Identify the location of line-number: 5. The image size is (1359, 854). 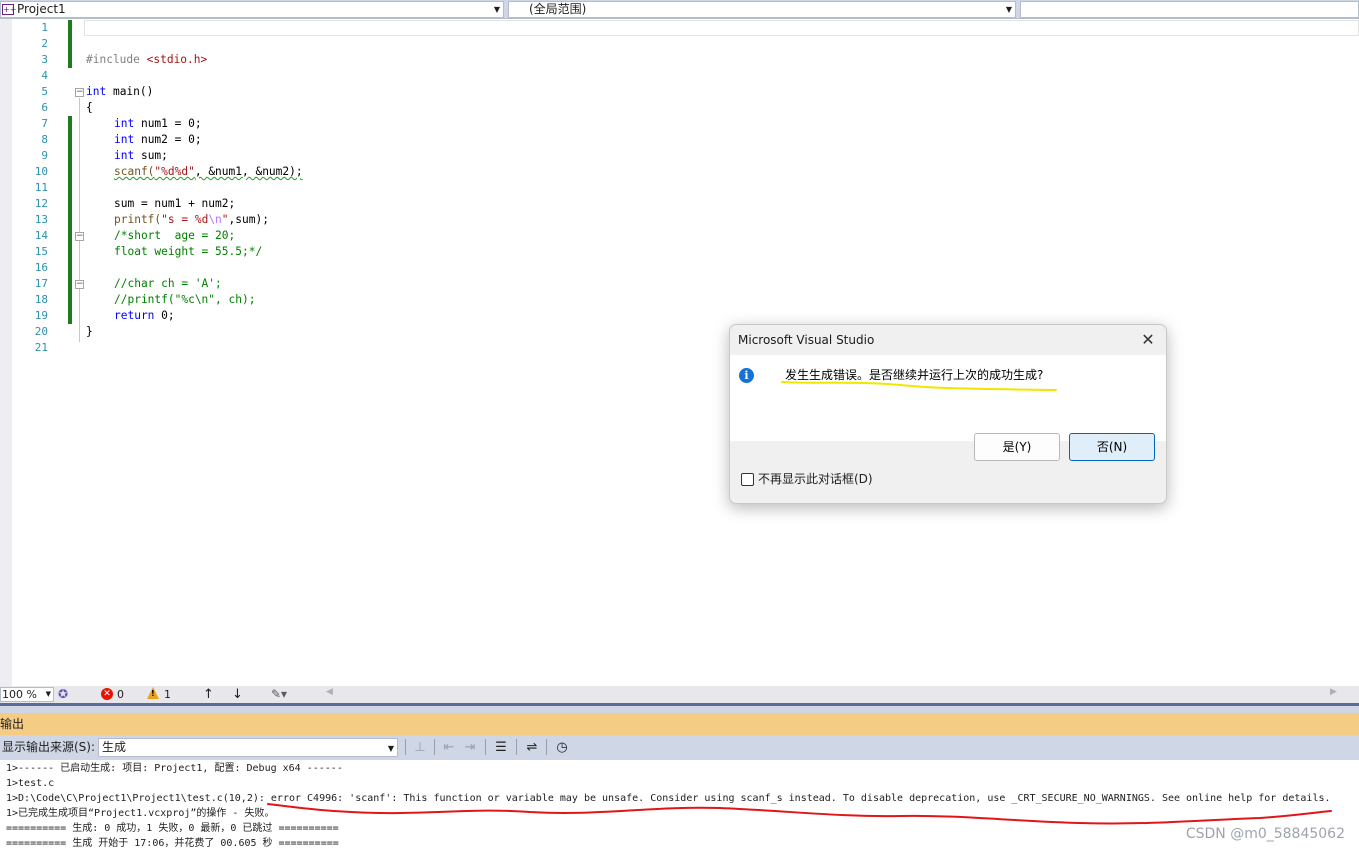
(44, 91).